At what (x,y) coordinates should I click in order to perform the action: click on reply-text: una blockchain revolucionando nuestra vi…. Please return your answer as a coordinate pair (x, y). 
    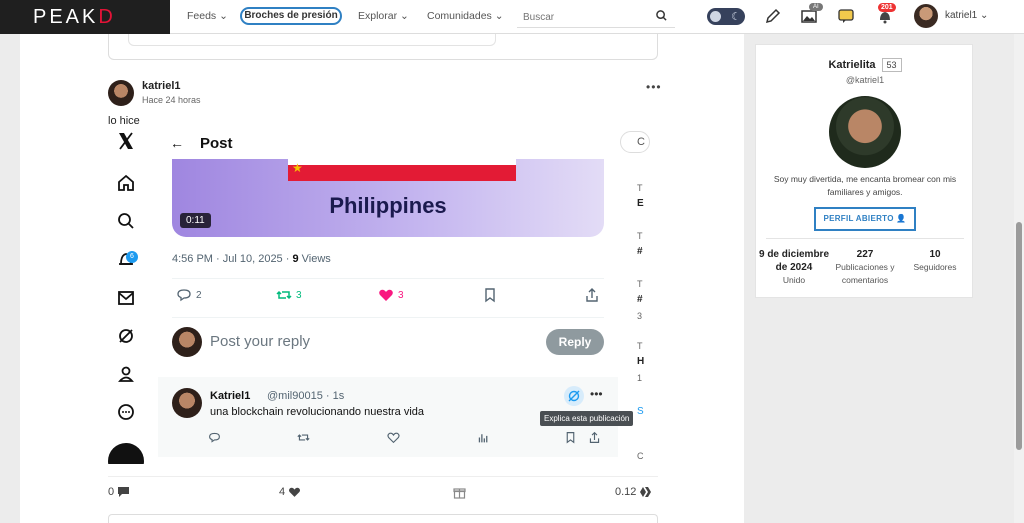
    Looking at the image, I should click on (317, 412).